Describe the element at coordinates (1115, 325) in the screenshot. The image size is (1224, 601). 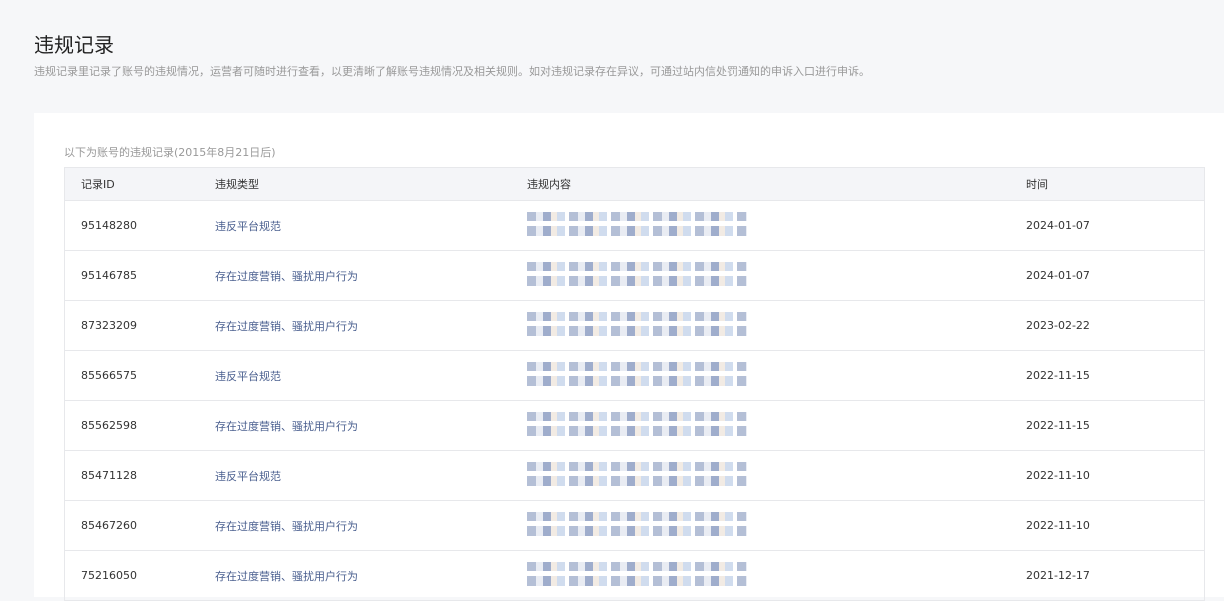
I see `violation-date: 2023-02-22` at that location.